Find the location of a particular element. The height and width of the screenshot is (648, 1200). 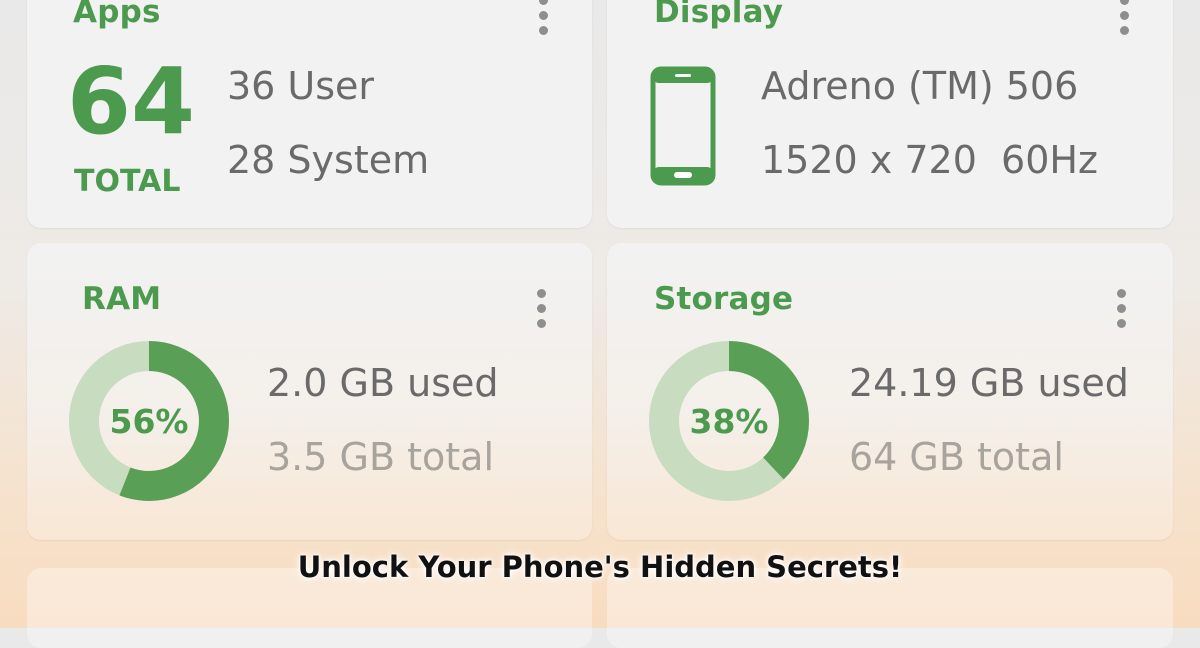

storage-usage-donut: 38% is located at coordinates (729, 421).